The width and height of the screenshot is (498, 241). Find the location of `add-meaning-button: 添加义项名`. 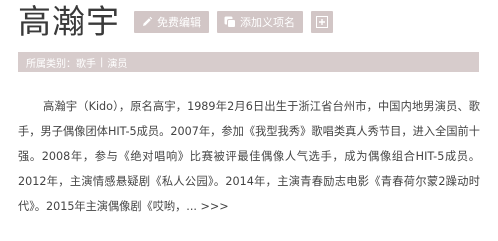

add-meaning-button: 添加义项名 is located at coordinates (260, 22).